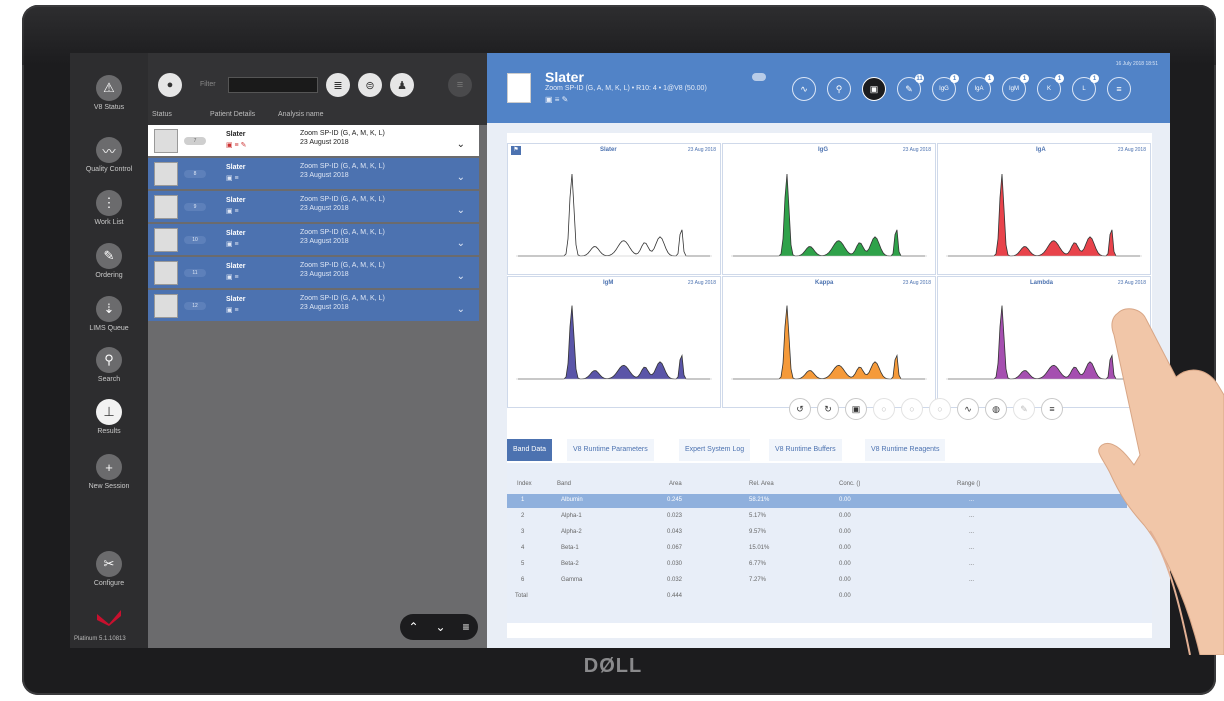 This screenshot has width=1224, height=701. I want to click on redo-button: ↻, so click(828, 409).